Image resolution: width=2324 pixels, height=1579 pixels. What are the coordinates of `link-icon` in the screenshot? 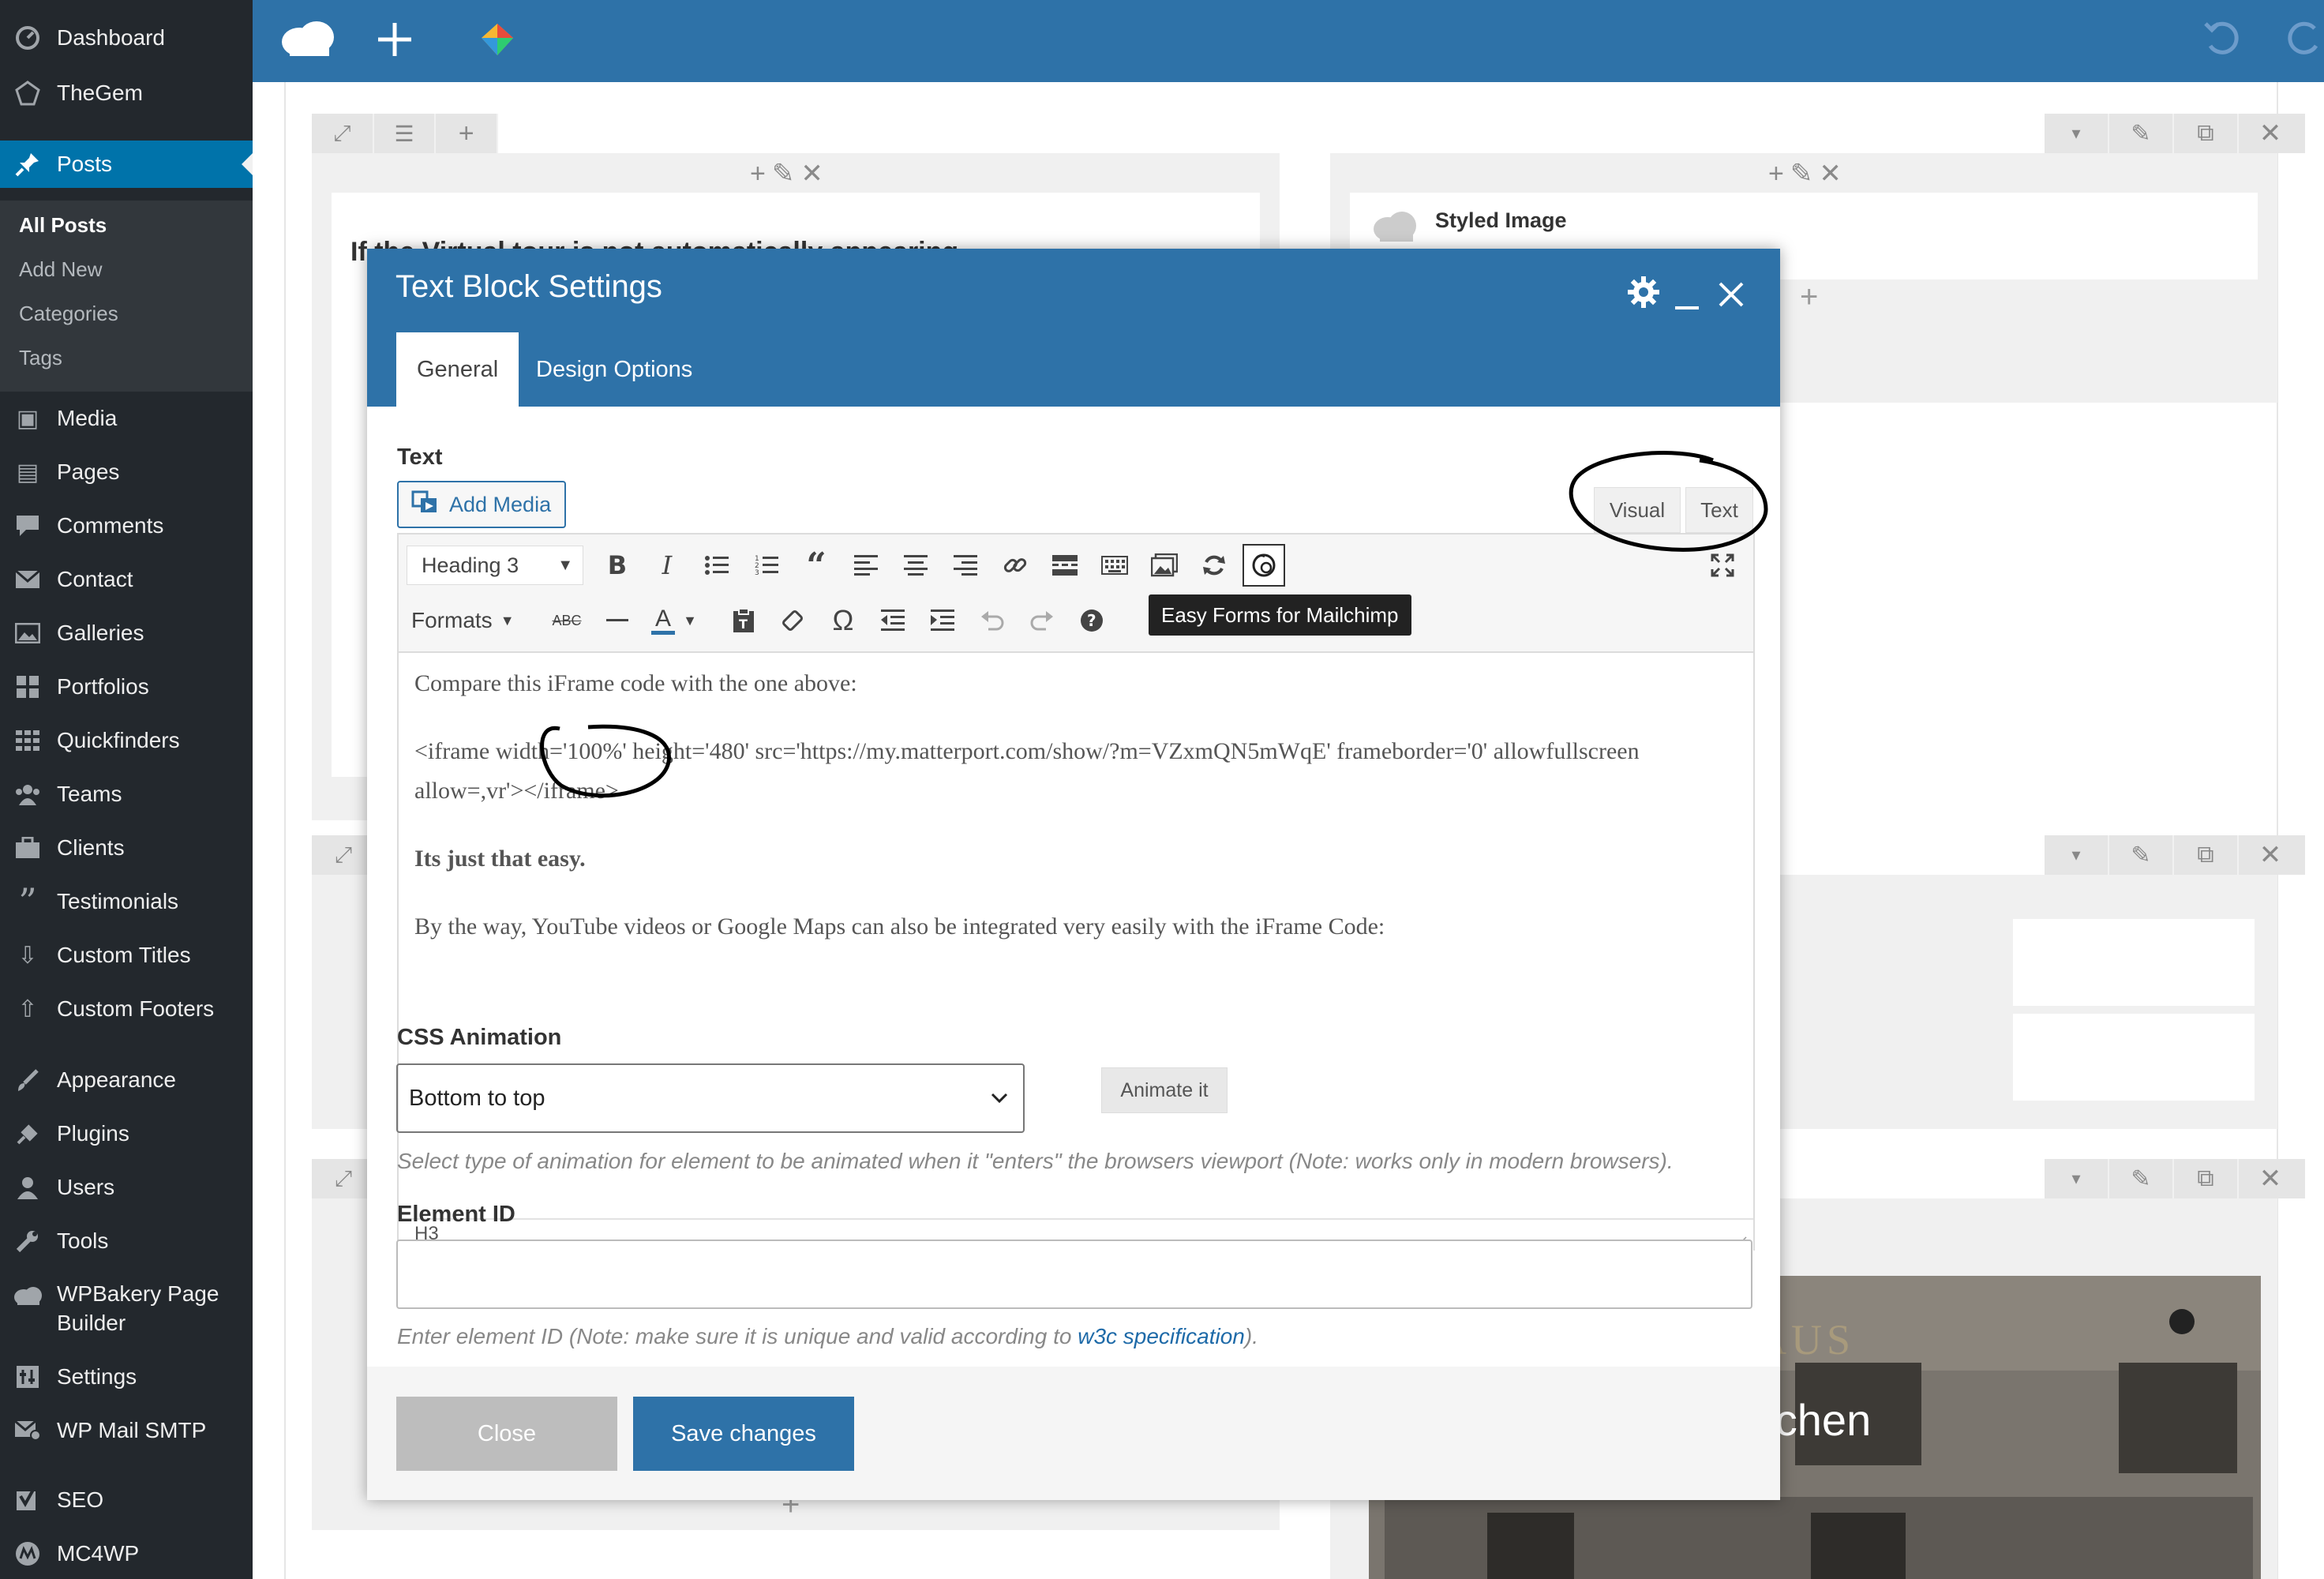 It's located at (1015, 565).